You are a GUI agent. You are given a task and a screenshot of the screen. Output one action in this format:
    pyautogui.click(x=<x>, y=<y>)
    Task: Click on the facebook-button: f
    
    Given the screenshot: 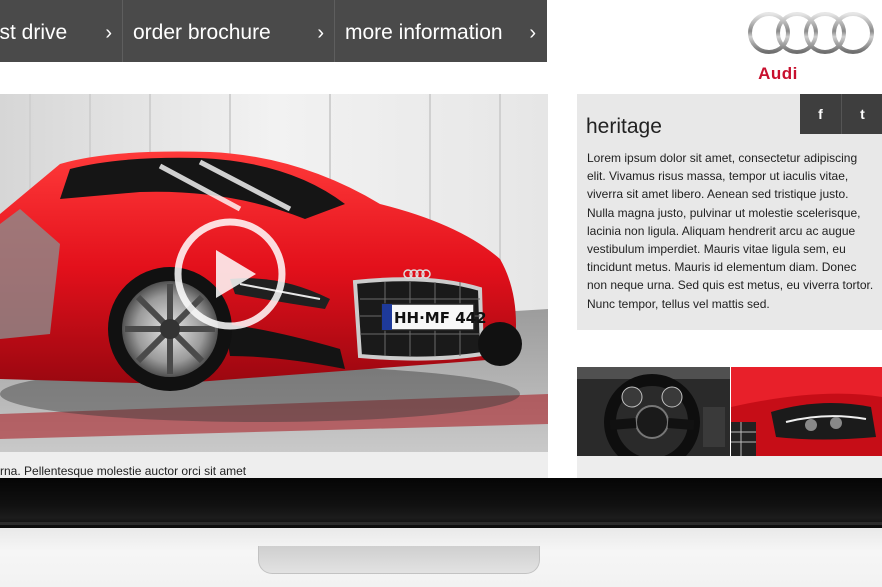 What is the action you would take?
    pyautogui.click(x=820, y=114)
    